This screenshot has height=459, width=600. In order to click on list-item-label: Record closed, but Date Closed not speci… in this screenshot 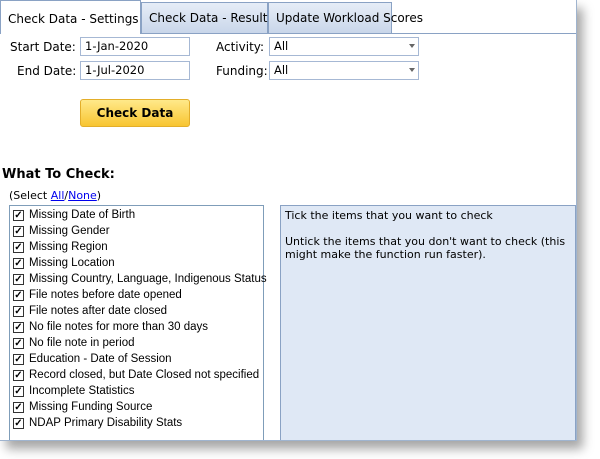, I will do `click(144, 375)`.